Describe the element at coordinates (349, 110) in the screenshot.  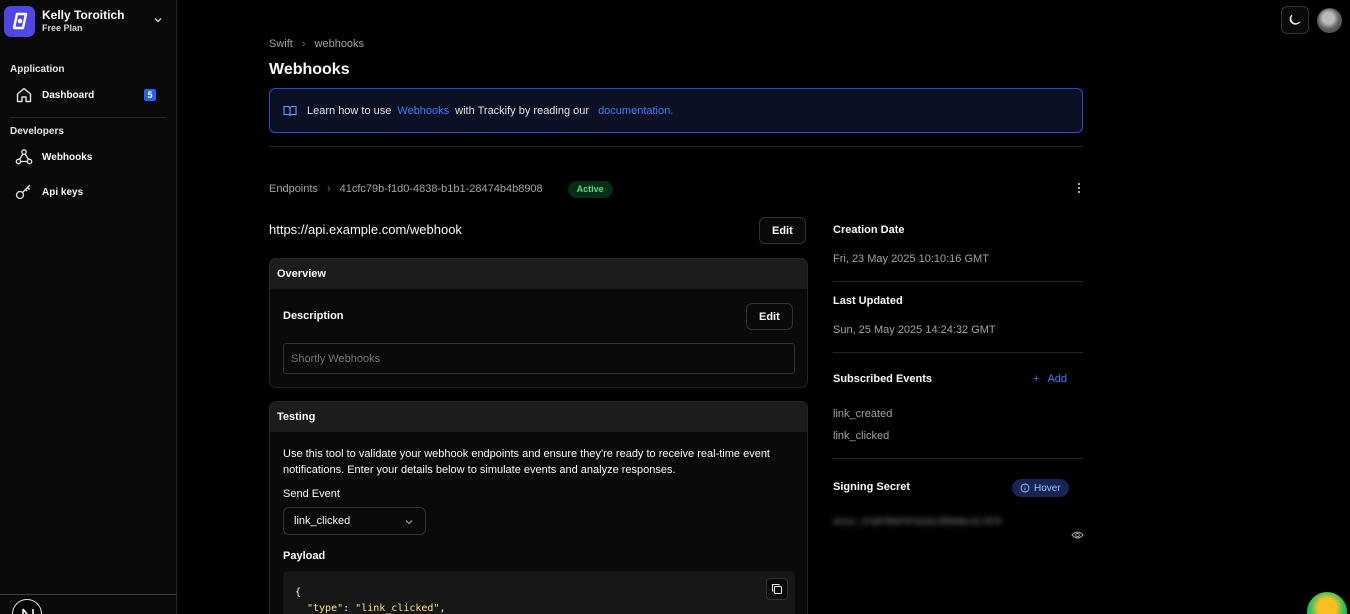
I see `banner-prefix: Learn how to use` at that location.